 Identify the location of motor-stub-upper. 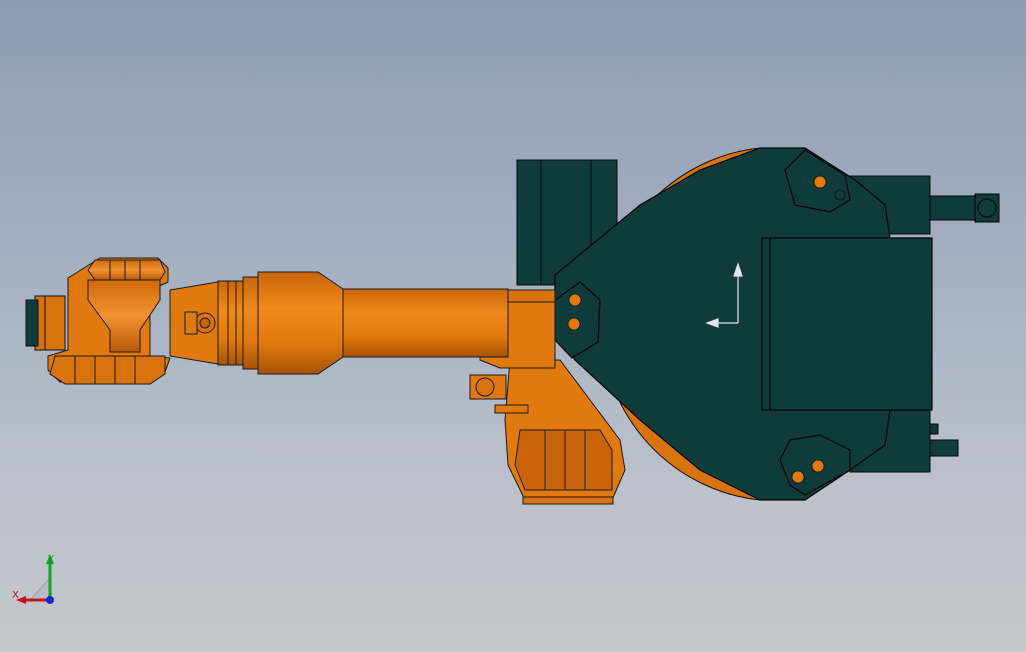
(964, 208).